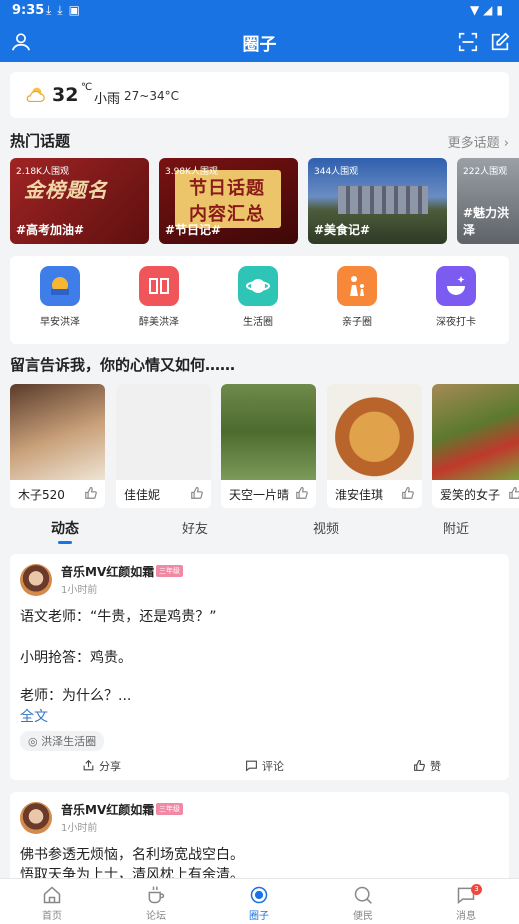 The image size is (519, 924). I want to click on page-title: 圈子, so click(259, 45).